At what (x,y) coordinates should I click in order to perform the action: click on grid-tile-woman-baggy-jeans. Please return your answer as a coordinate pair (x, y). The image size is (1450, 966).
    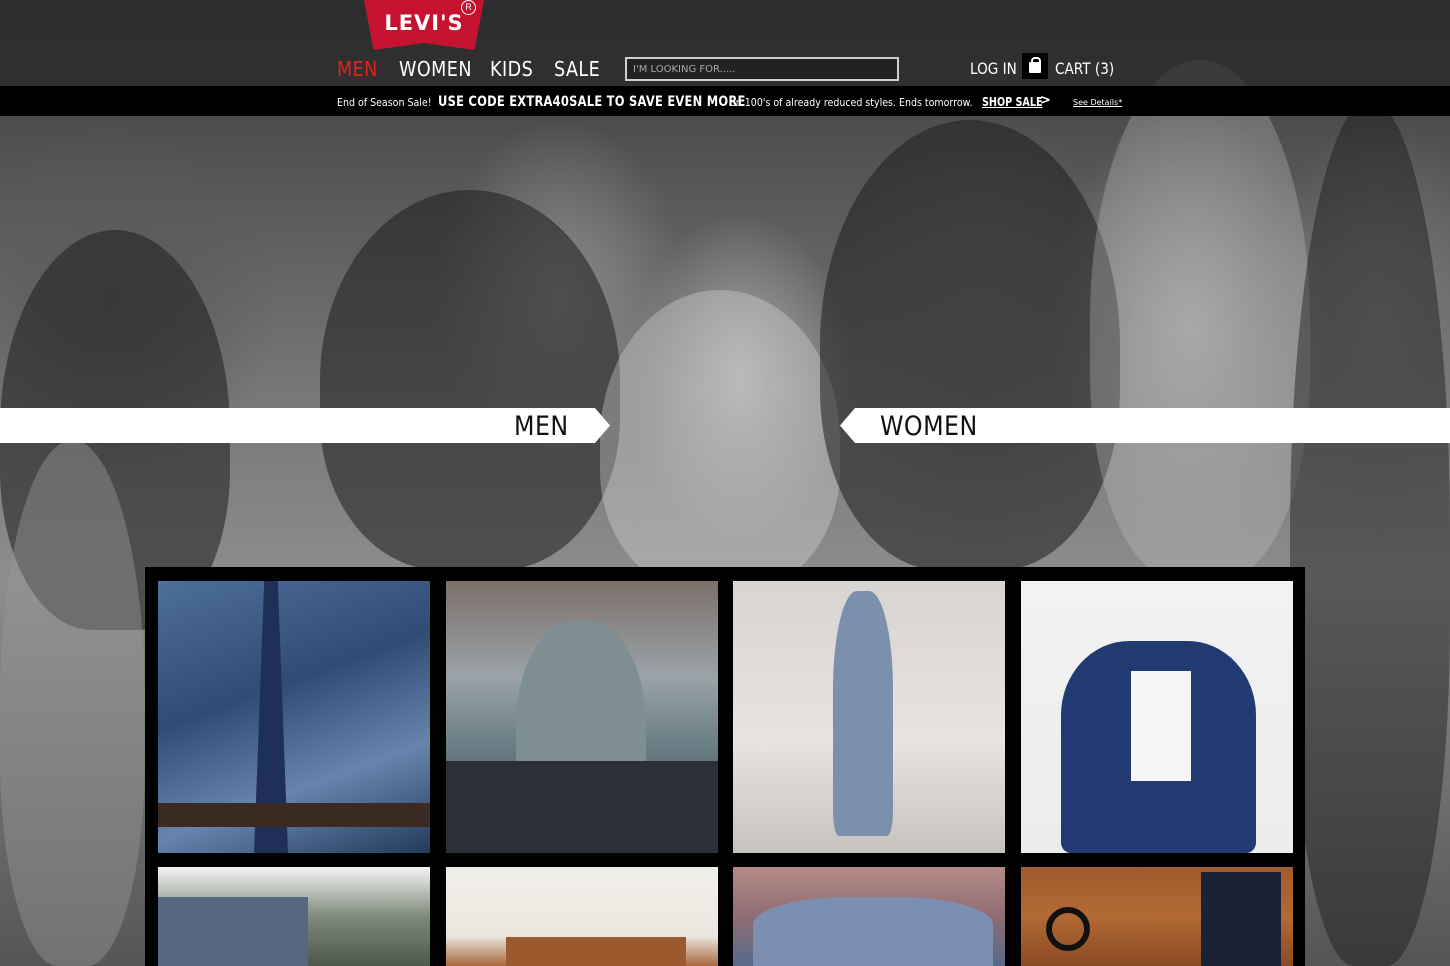
    Looking at the image, I should click on (869, 717).